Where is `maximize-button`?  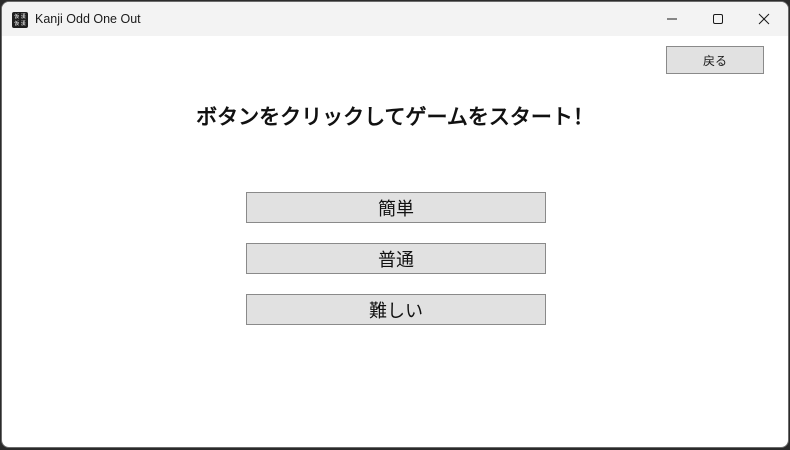
maximize-button is located at coordinates (718, 19).